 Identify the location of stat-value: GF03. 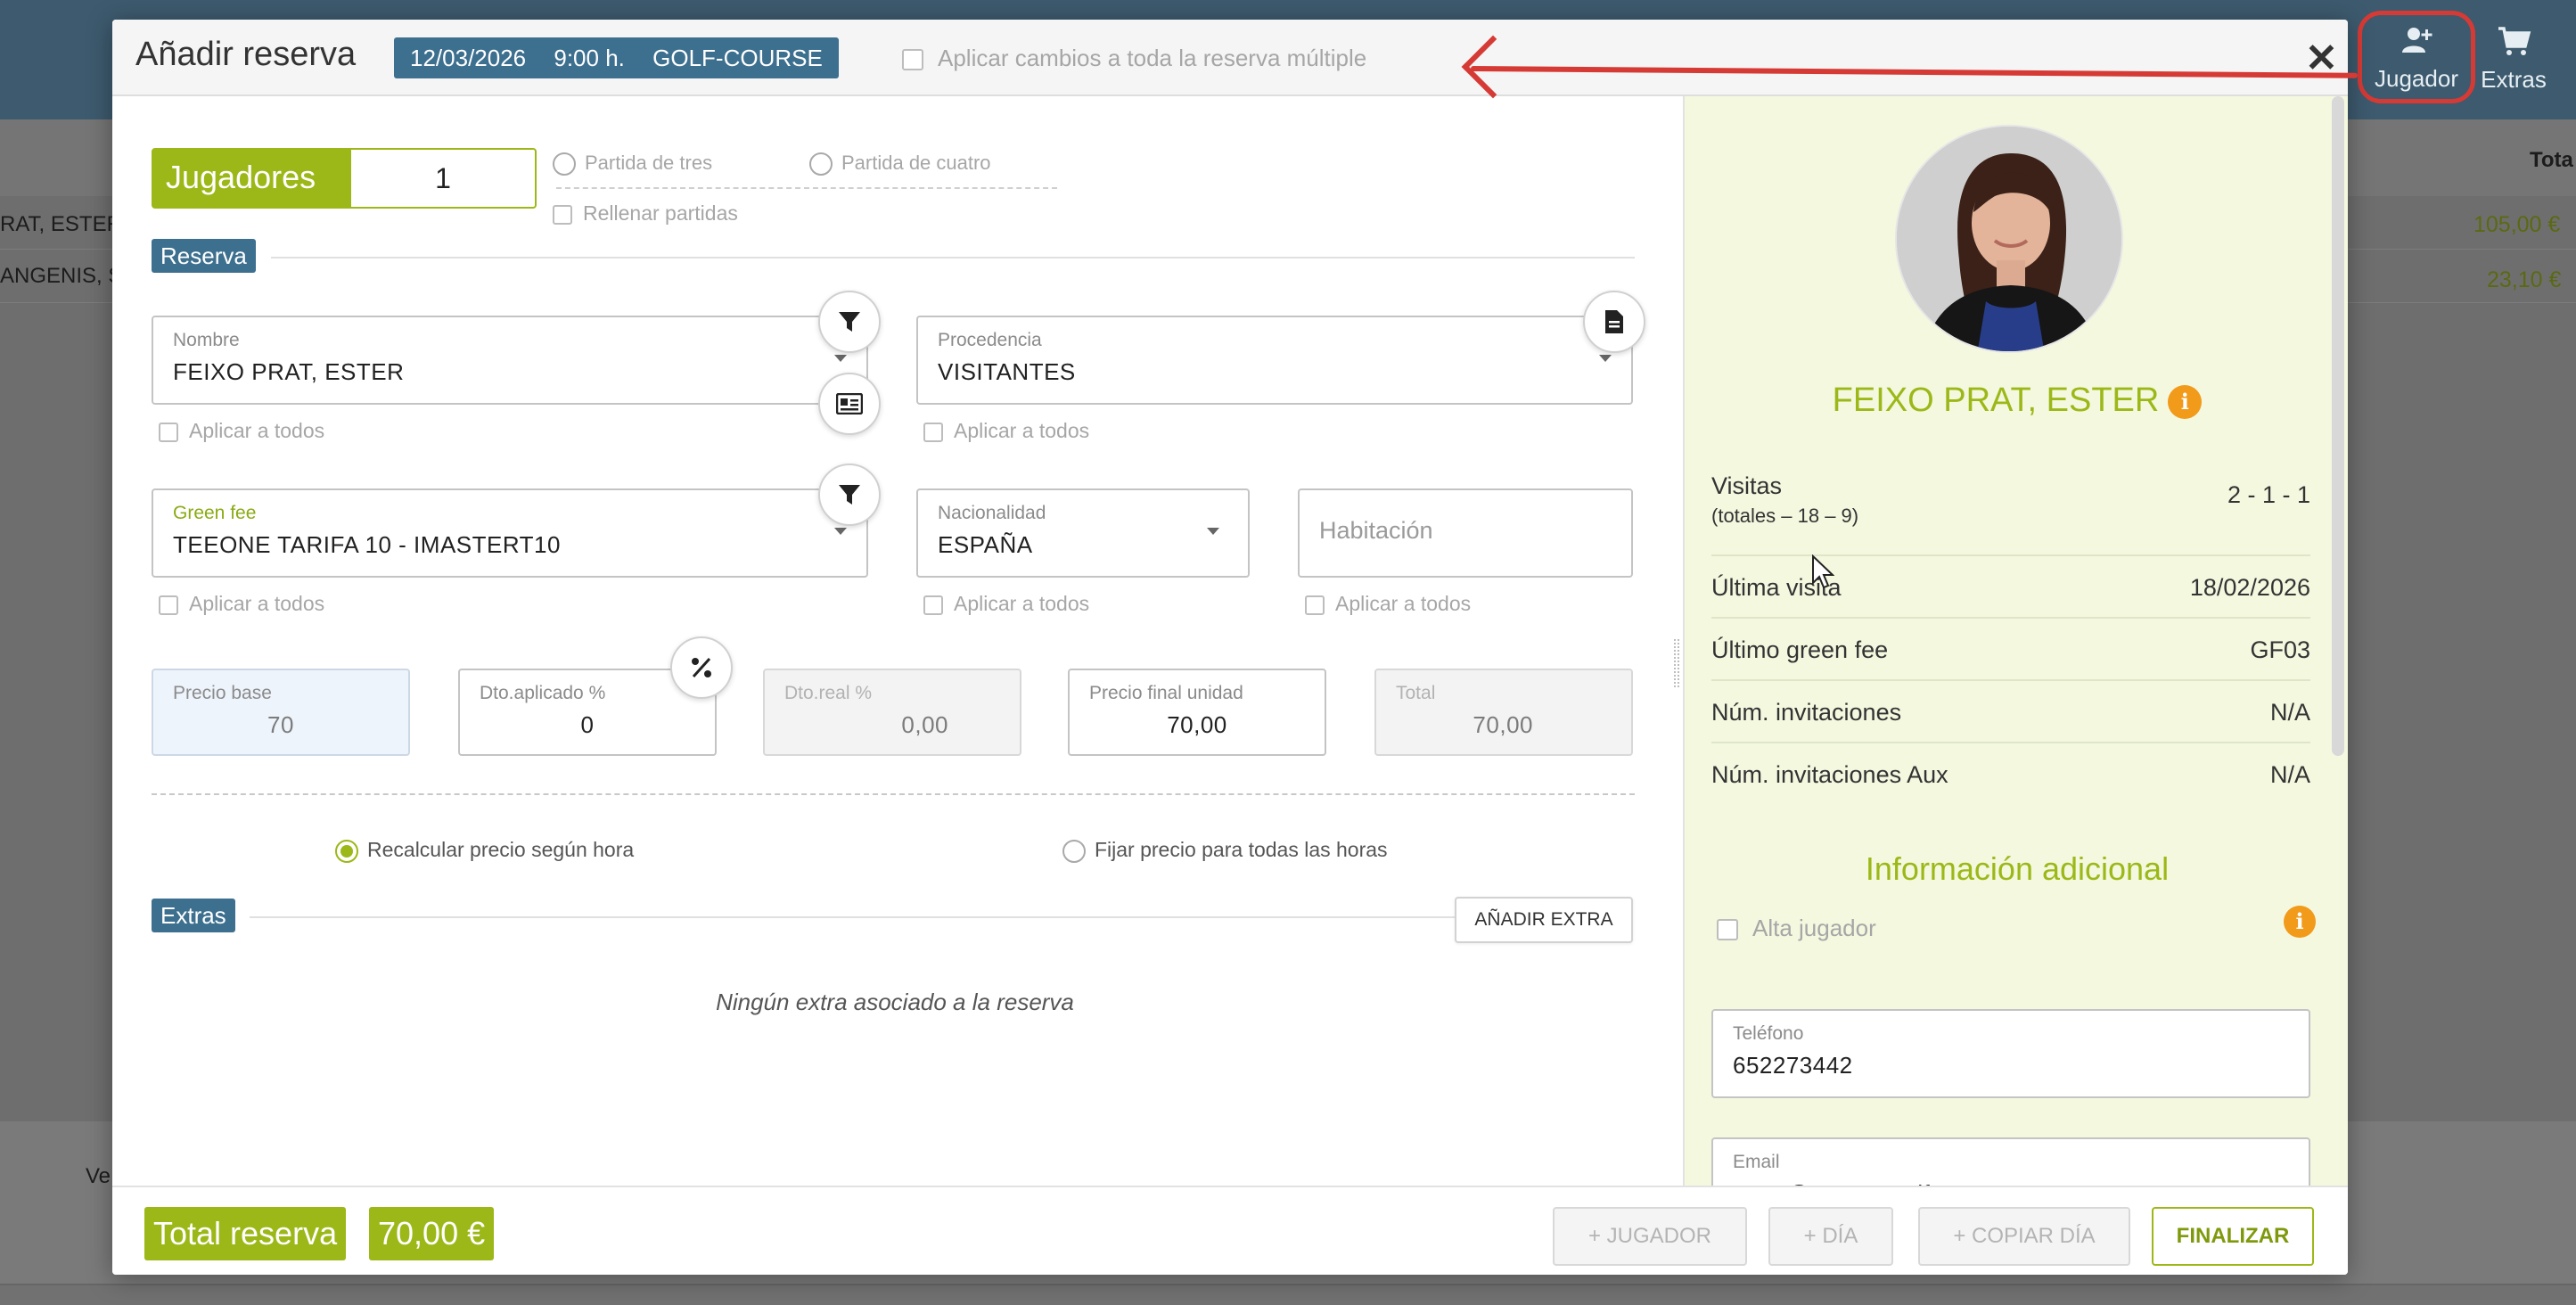
(2280, 649).